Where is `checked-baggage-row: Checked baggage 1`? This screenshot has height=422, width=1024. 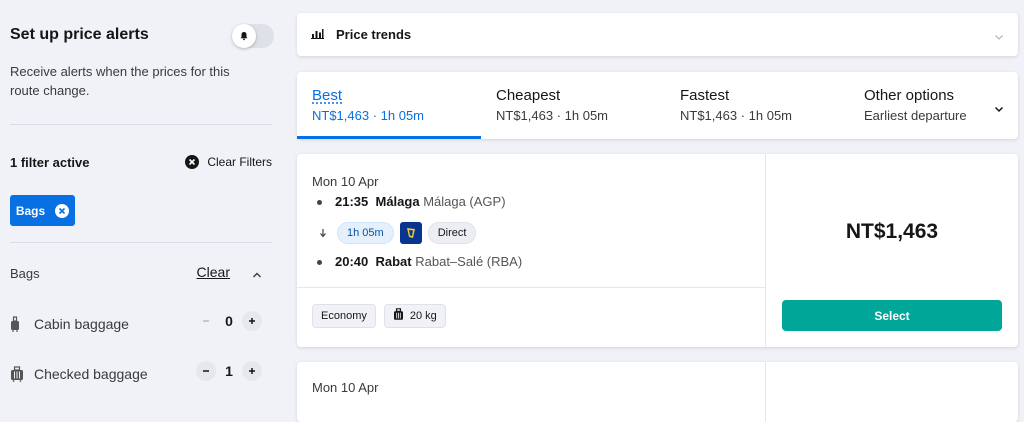 checked-baggage-row: Checked baggage 1 is located at coordinates (141, 374).